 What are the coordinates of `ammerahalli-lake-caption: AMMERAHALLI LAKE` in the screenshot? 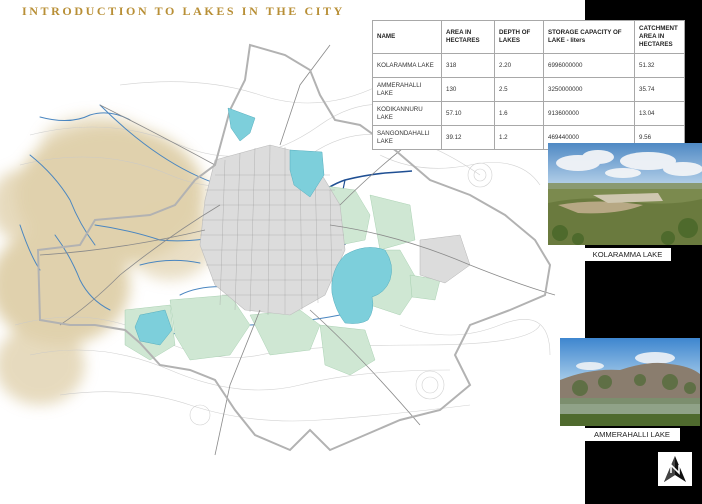 It's located at (632, 434).